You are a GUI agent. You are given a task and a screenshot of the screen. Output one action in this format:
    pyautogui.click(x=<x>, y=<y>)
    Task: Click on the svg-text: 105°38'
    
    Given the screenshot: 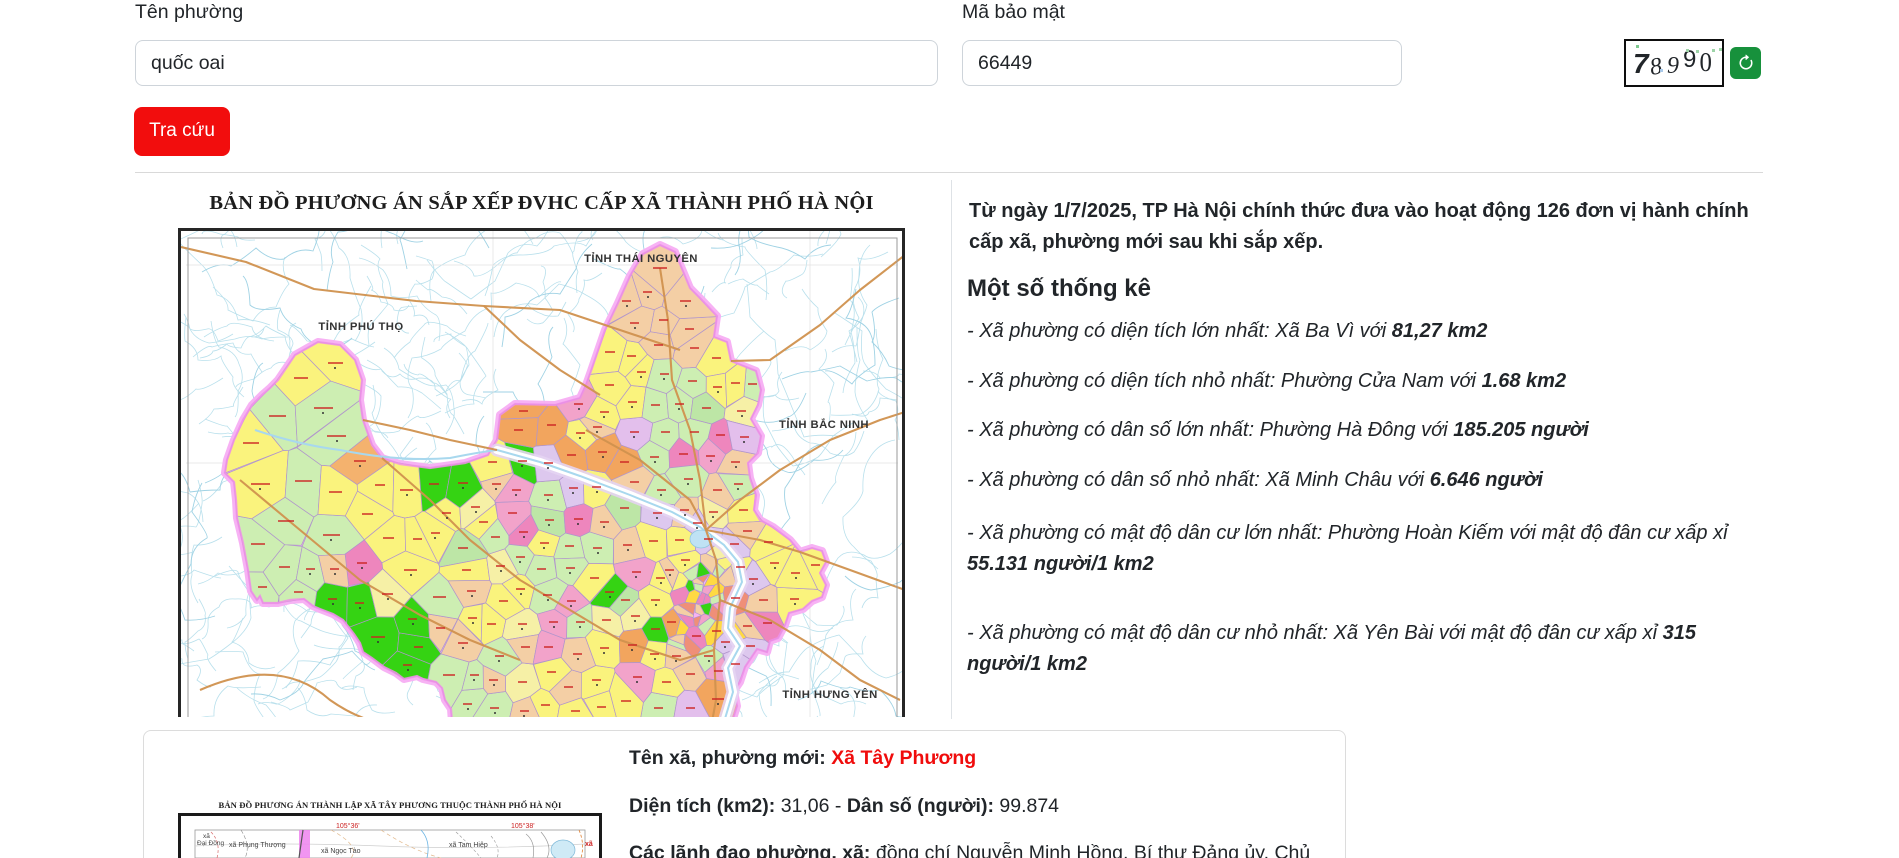 What is the action you would take?
    pyautogui.click(x=523, y=826)
    